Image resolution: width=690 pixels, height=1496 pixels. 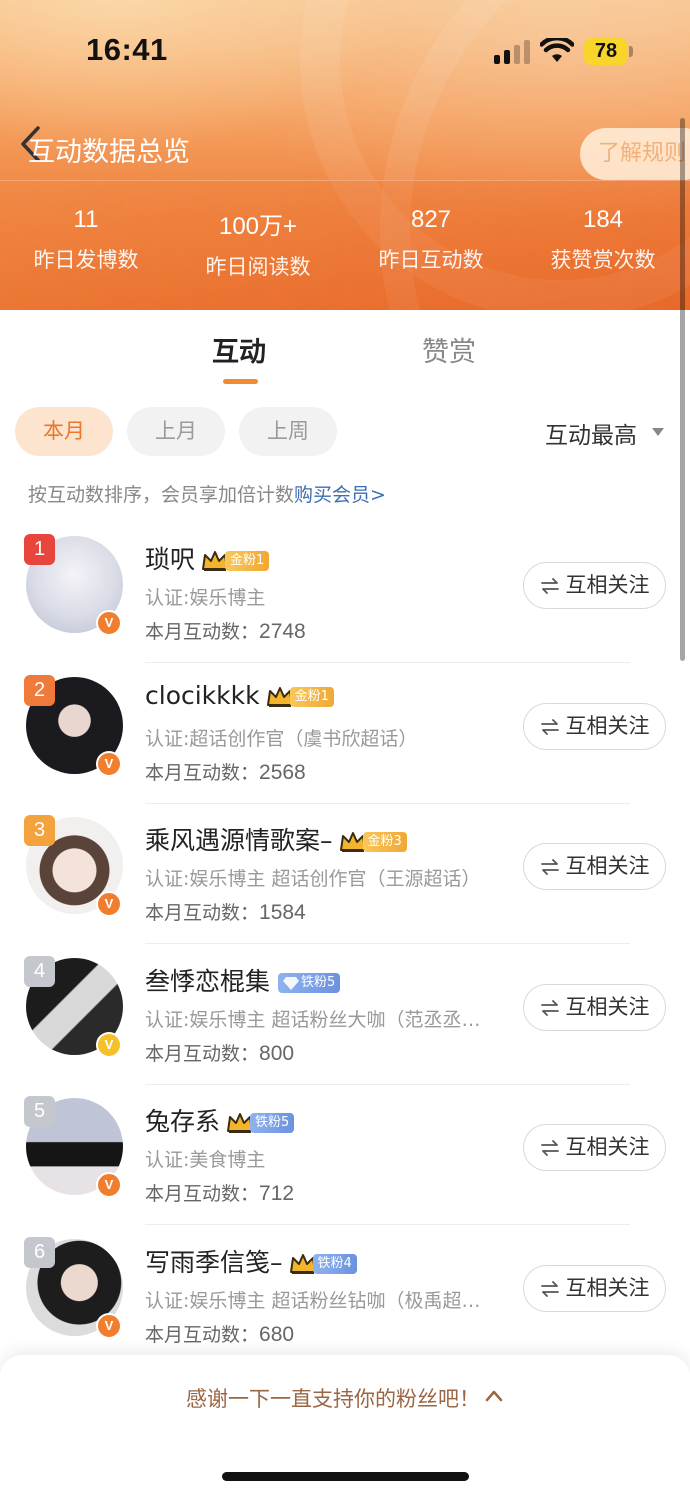 I want to click on cellular-signal-icon, so click(x=512, y=52).